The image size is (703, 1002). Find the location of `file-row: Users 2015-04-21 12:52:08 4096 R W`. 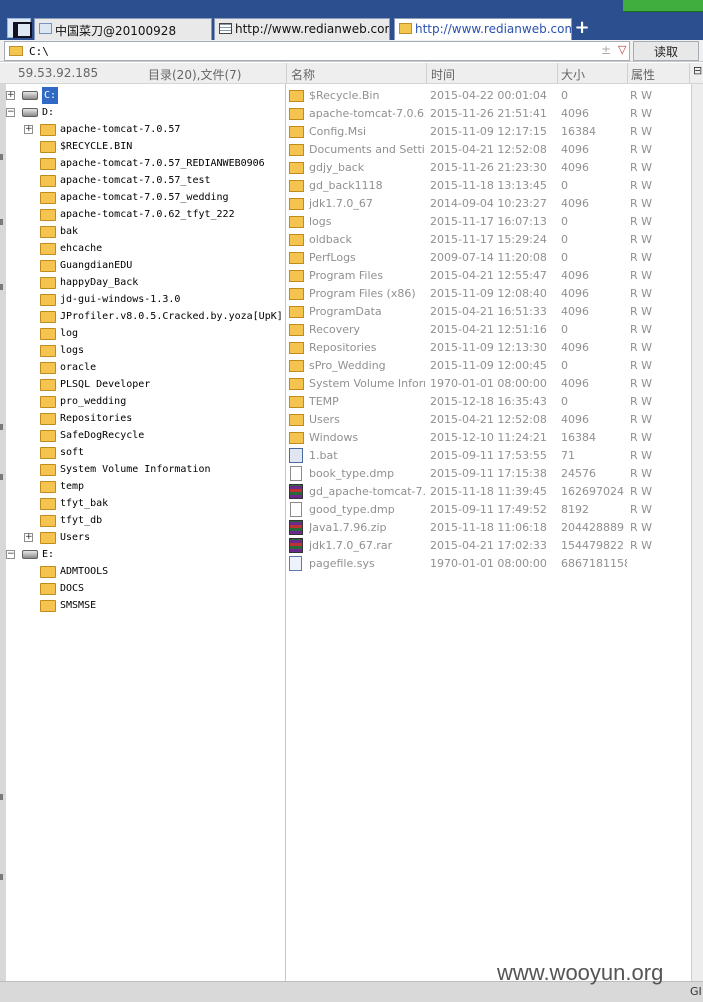

file-row: Users 2015-04-21 12:52:08 4096 R W is located at coordinates (489, 420).